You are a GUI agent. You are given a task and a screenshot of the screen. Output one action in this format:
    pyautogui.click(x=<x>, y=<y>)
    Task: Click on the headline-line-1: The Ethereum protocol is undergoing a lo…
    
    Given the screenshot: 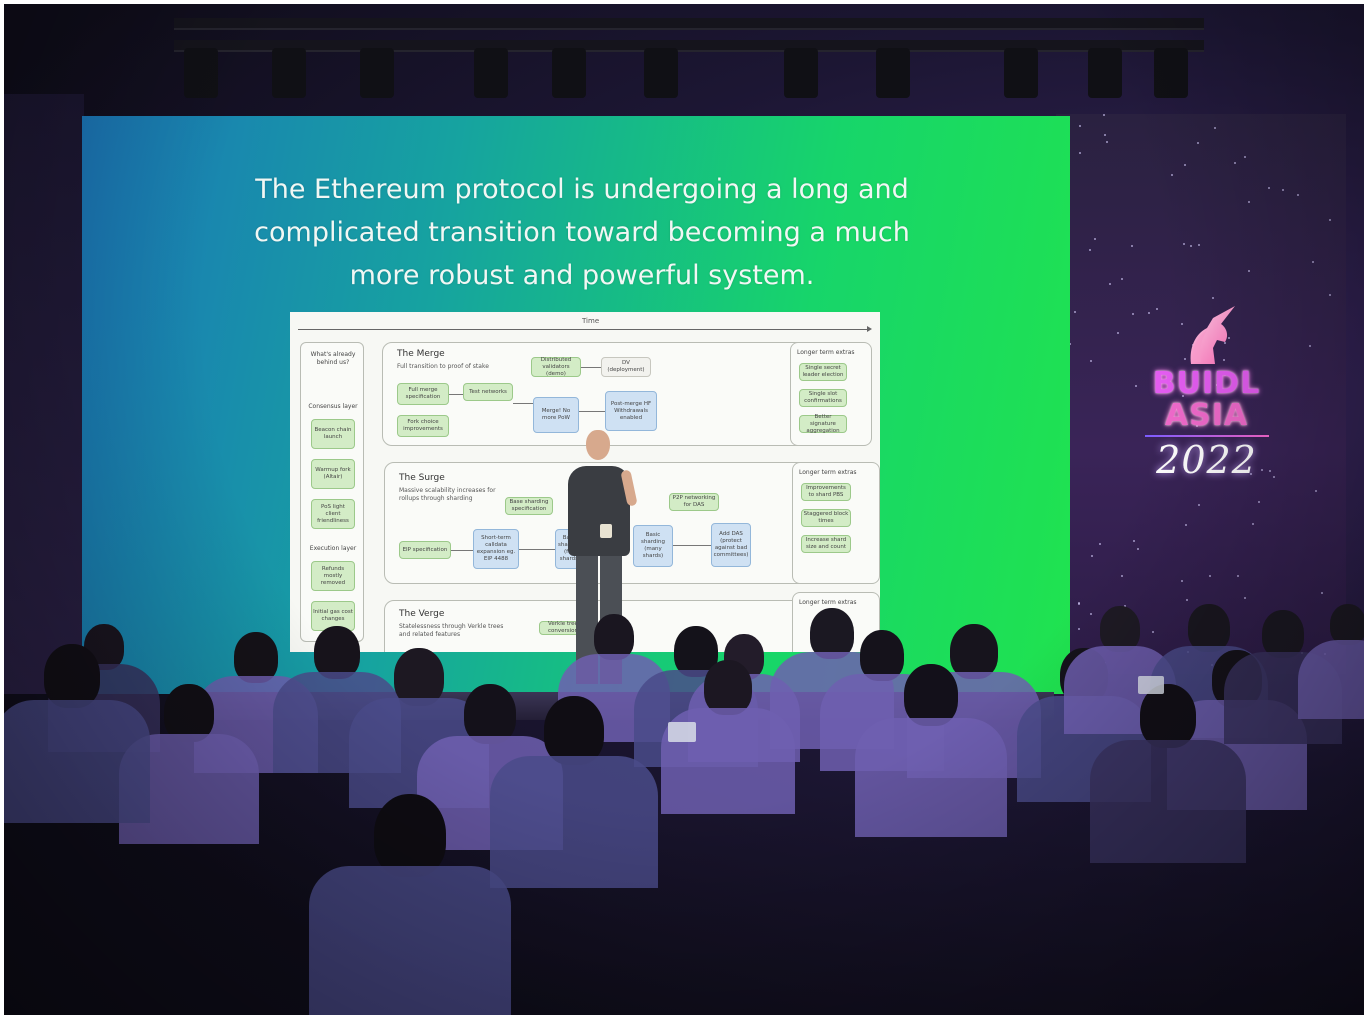 What is the action you would take?
    pyautogui.click(x=582, y=189)
    